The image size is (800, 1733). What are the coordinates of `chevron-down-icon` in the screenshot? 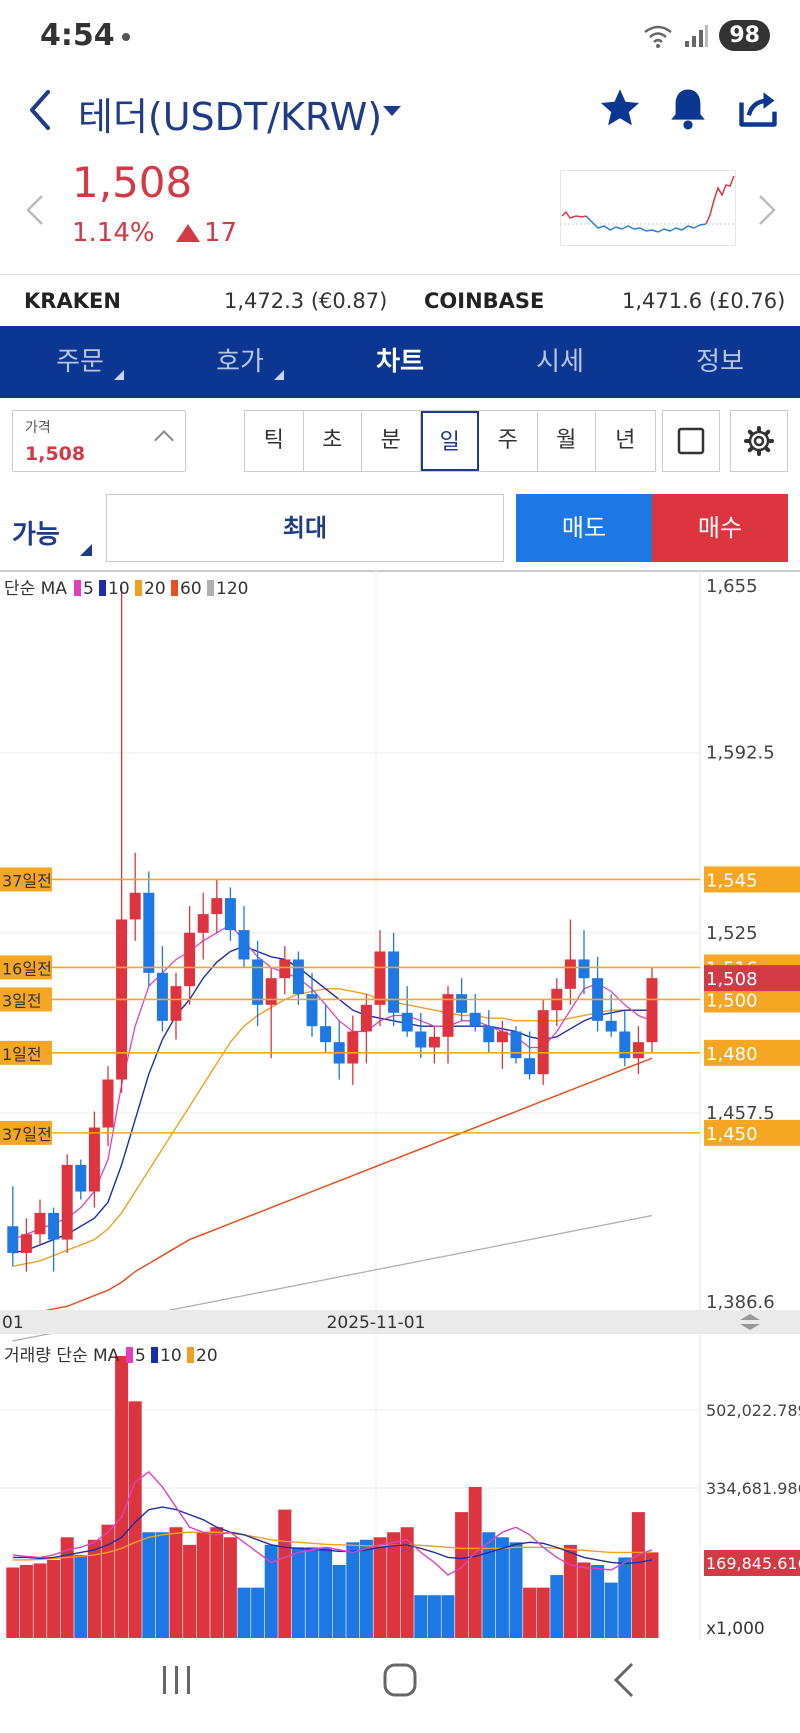 It's located at (392, 111).